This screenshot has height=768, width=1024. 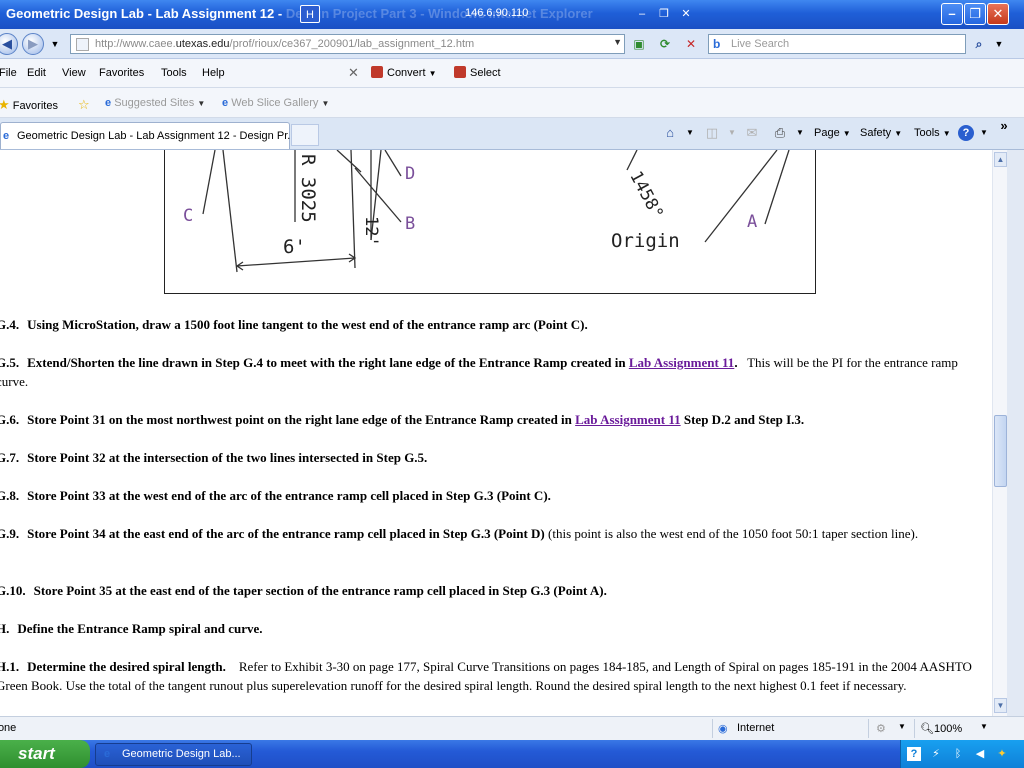 What do you see at coordinates (756, 728) in the screenshot?
I see `security-zone: Internet` at bounding box center [756, 728].